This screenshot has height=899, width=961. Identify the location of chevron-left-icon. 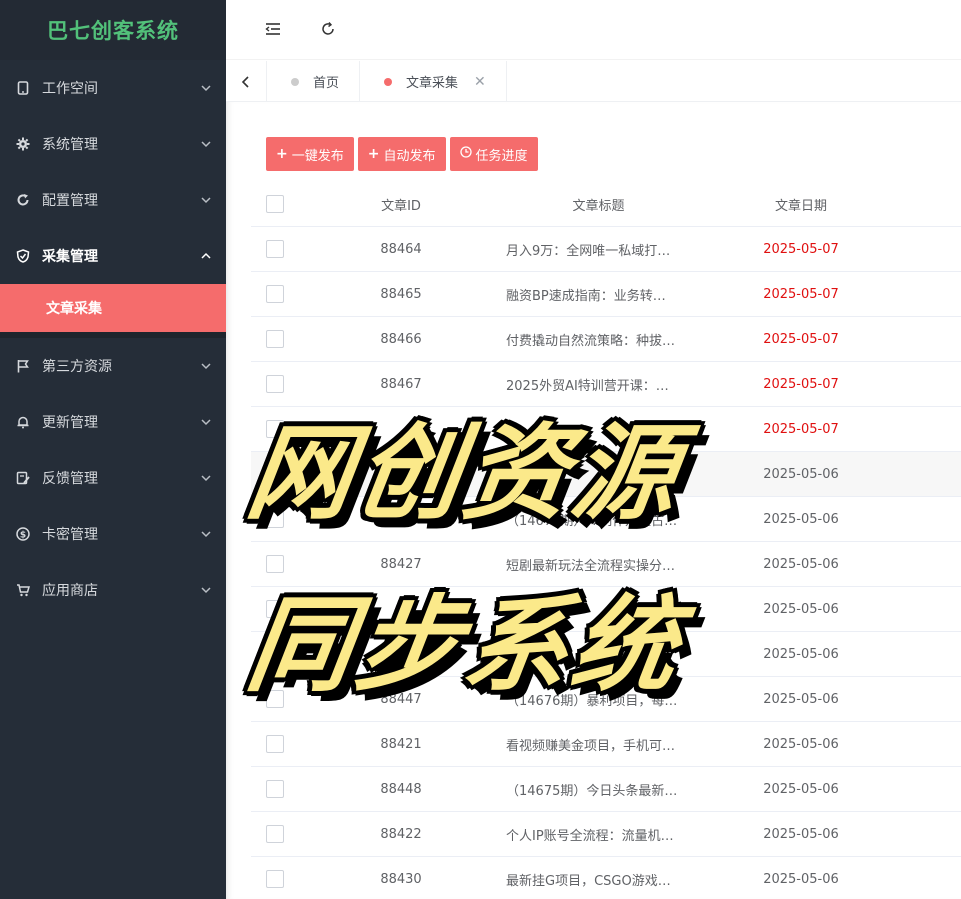
(245, 81).